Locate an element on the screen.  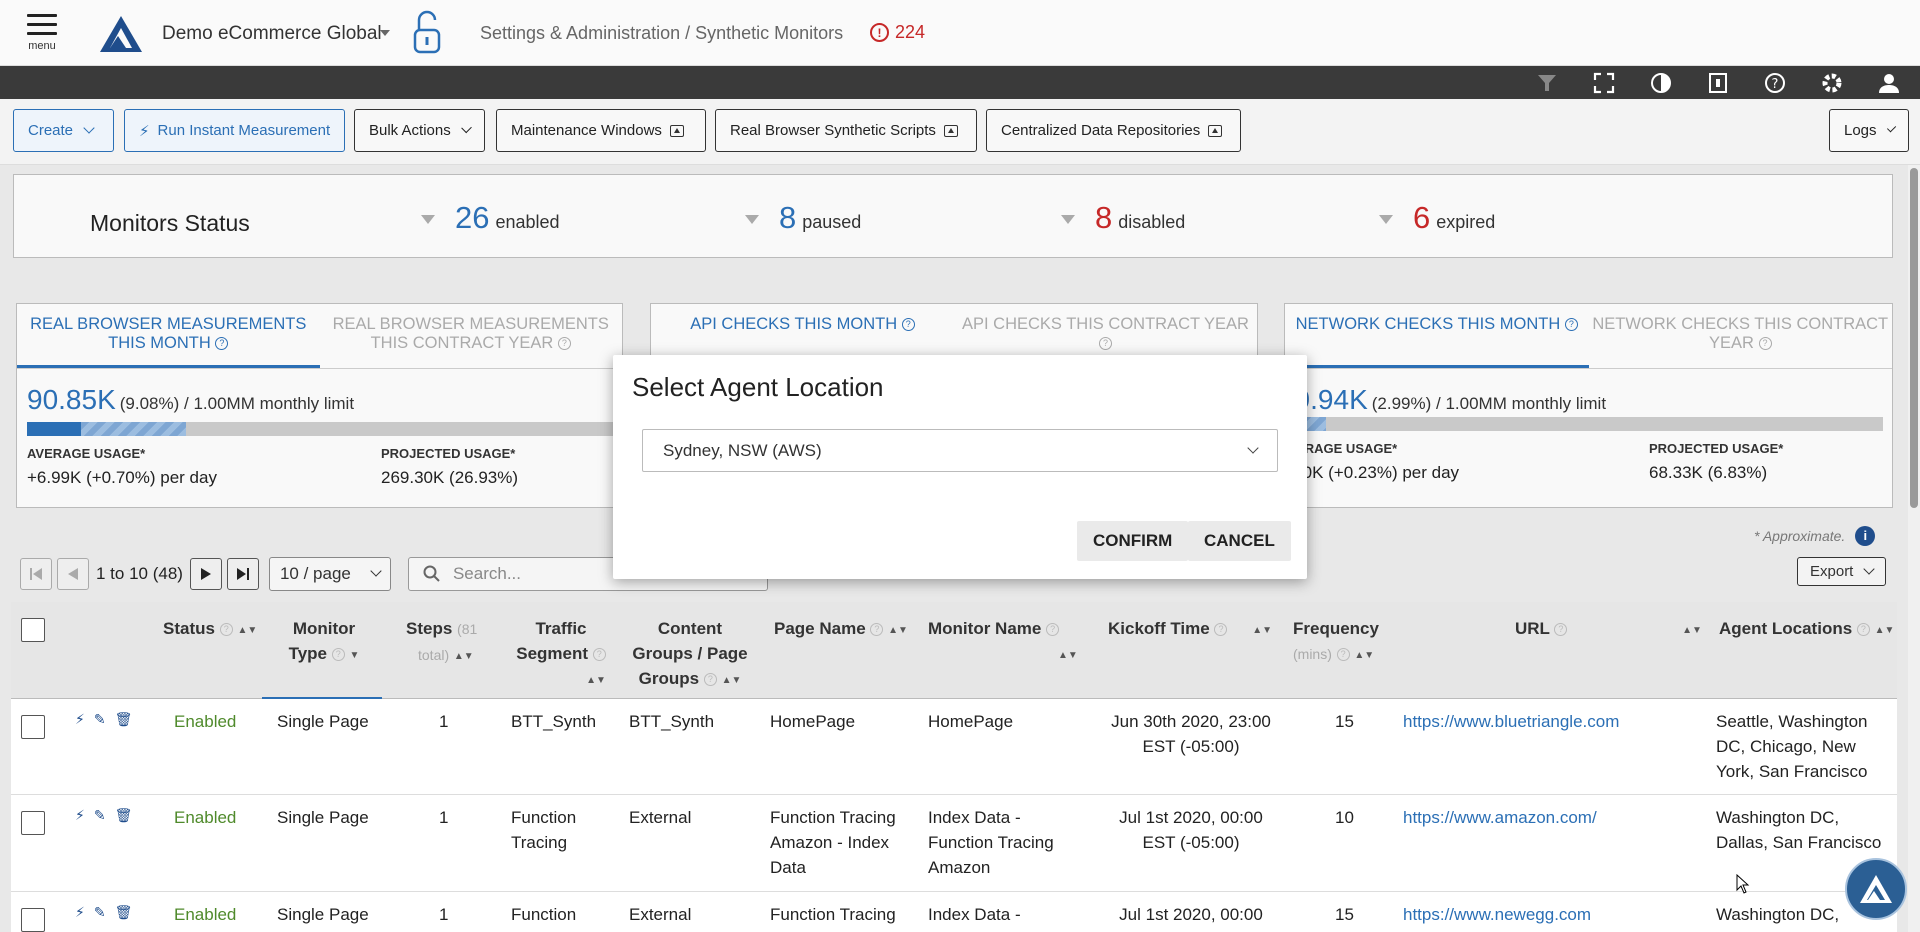
col-steps: Steps (81 total) ▲▼ is located at coordinates (441, 642).